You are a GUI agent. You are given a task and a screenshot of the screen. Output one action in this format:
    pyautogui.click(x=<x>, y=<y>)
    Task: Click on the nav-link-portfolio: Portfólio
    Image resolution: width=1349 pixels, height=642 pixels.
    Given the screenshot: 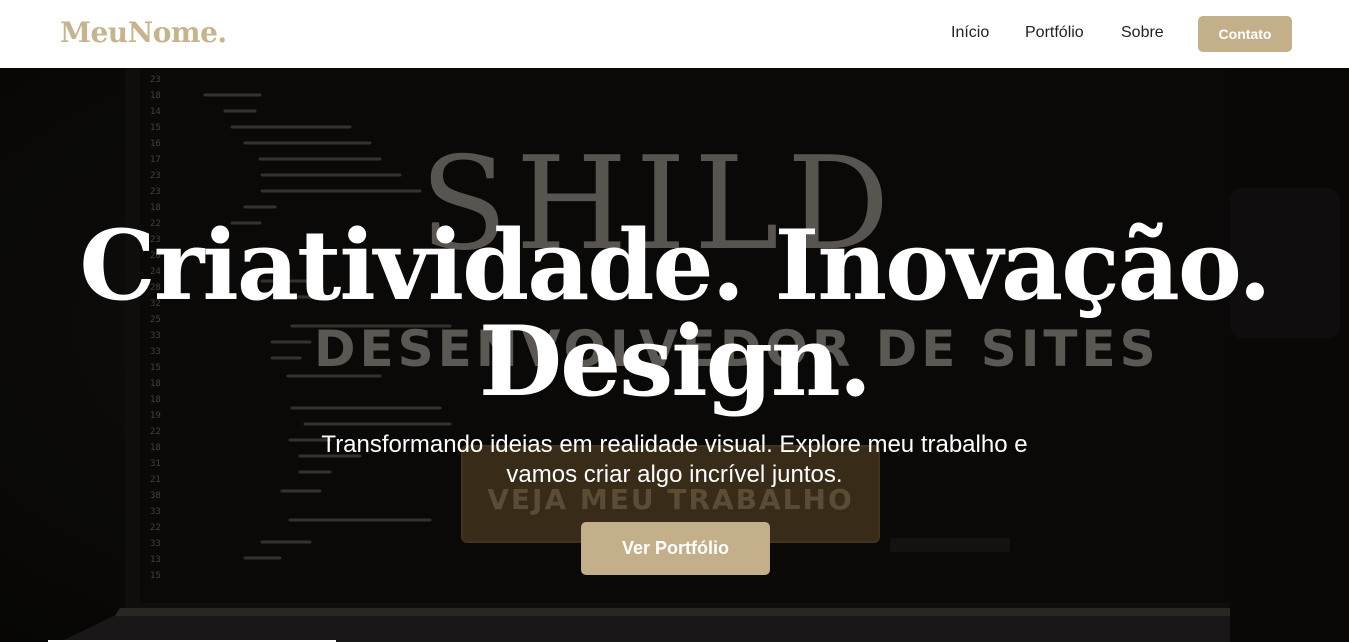 What is the action you would take?
    pyautogui.click(x=1054, y=33)
    